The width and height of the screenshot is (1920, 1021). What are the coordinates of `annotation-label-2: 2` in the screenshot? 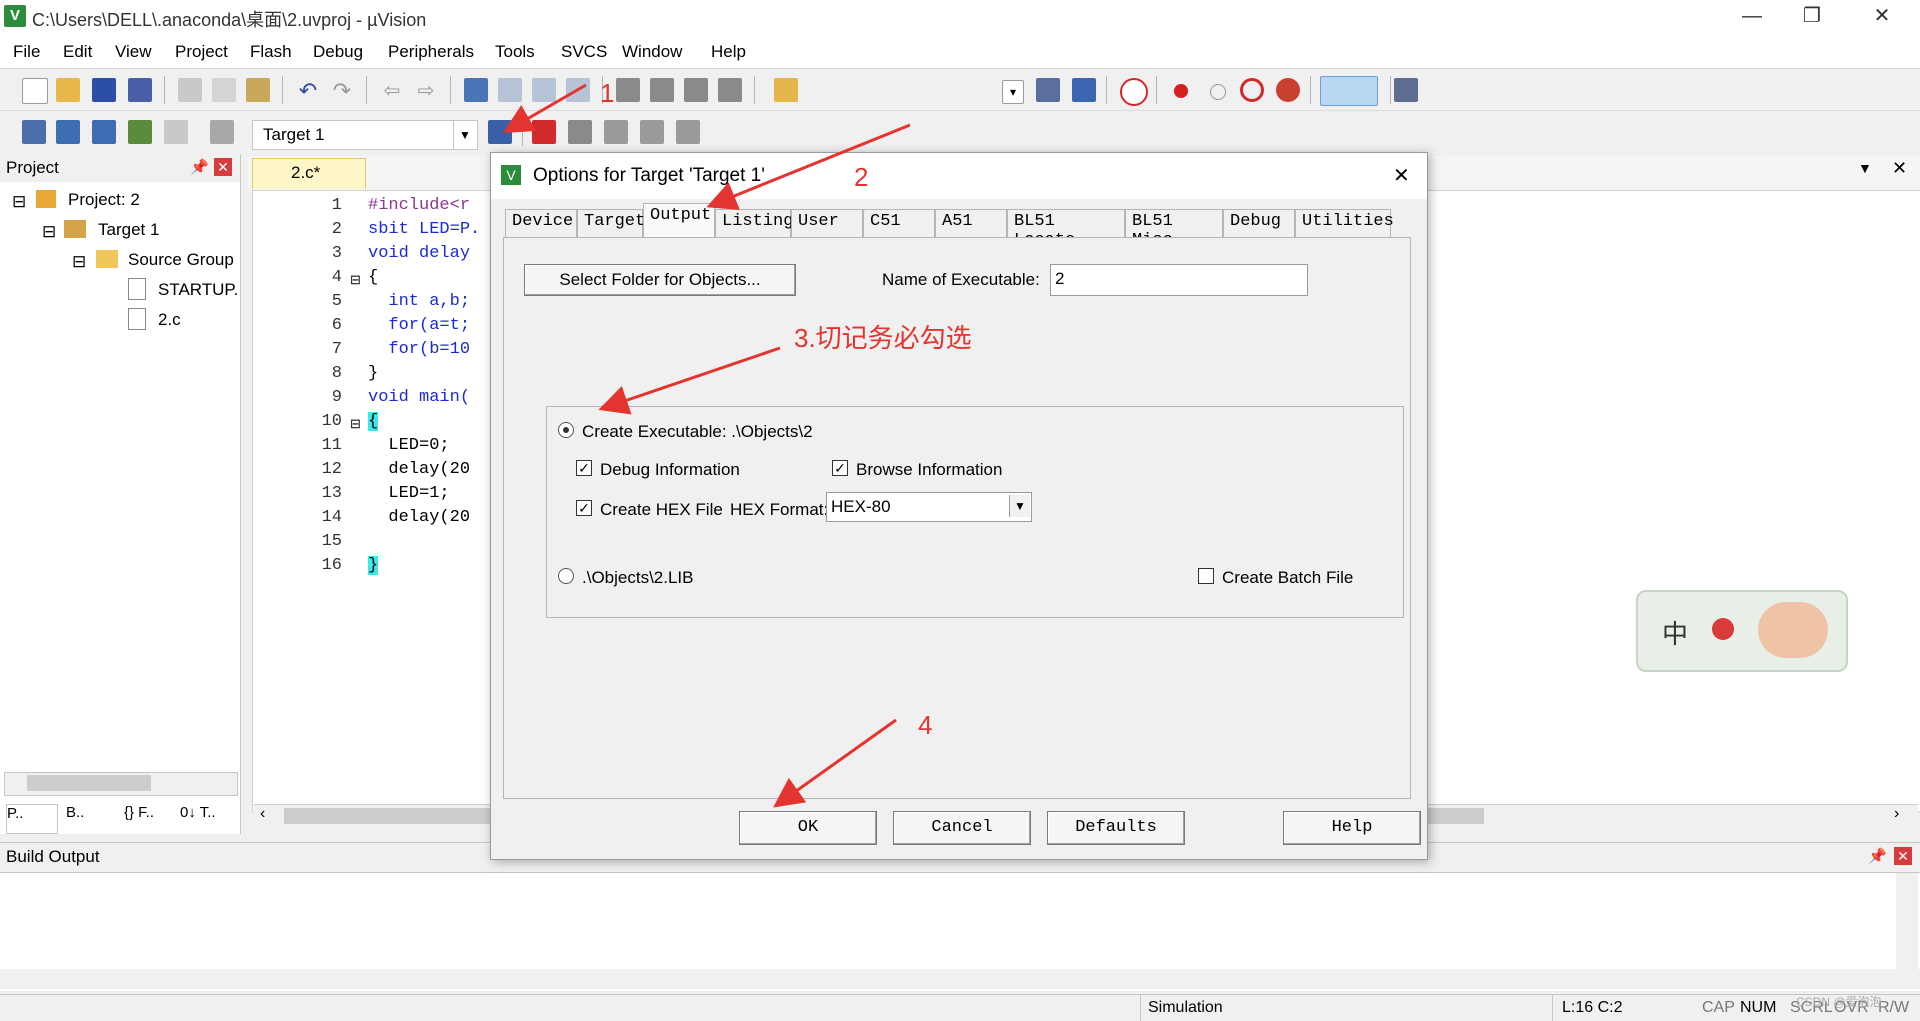 It's located at (861, 177).